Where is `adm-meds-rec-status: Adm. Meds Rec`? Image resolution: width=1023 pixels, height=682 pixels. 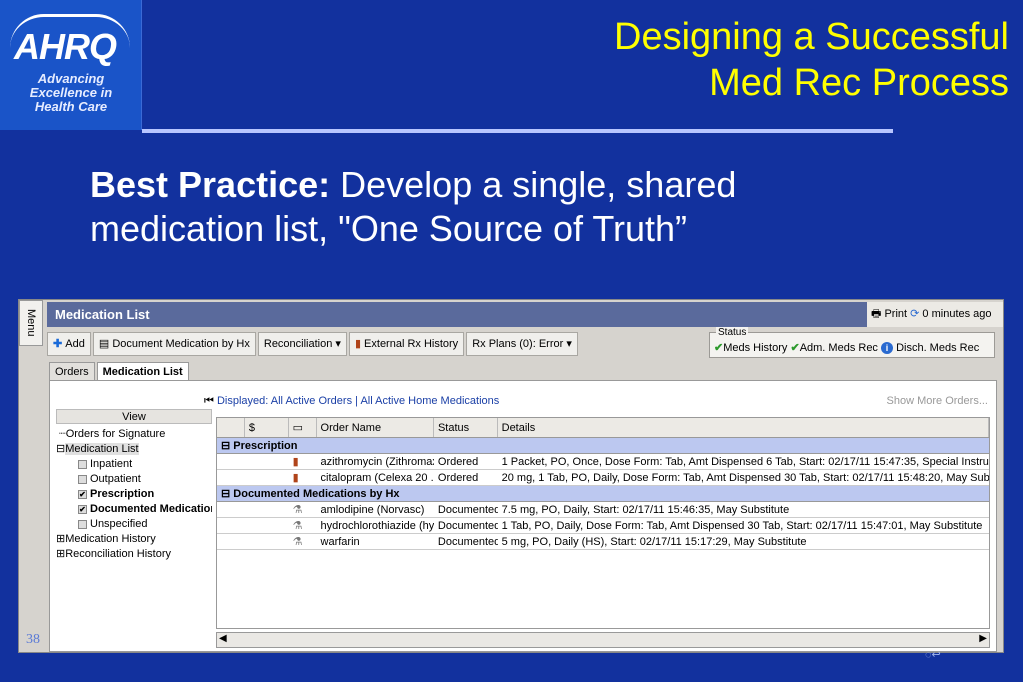 adm-meds-rec-status: Adm. Meds Rec is located at coordinates (839, 348).